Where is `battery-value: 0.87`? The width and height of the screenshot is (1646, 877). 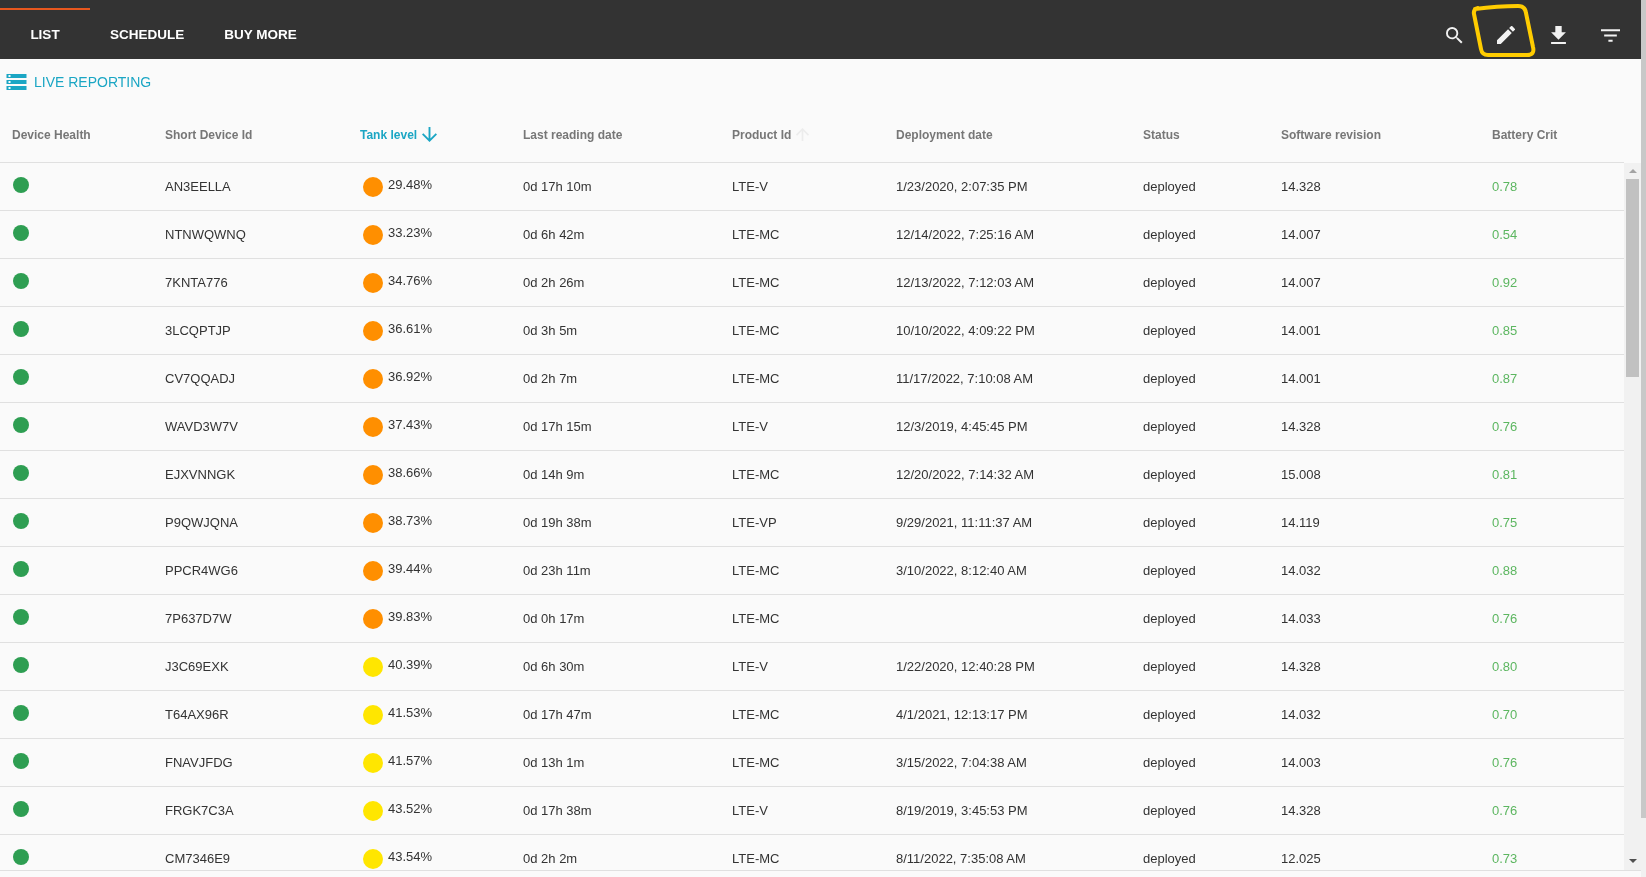
battery-value: 0.87 is located at coordinates (1505, 378).